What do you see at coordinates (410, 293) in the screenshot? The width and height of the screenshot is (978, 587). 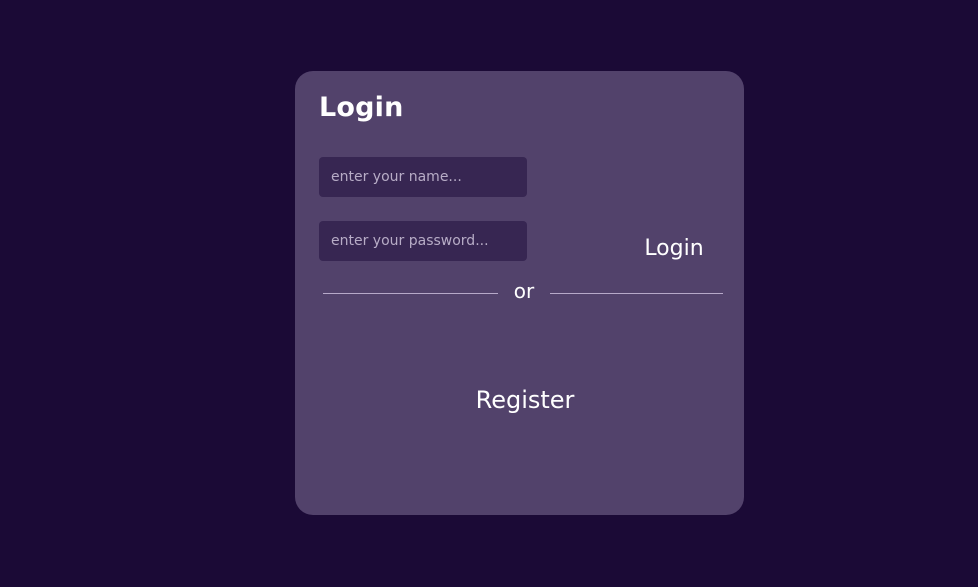 I see `divider-line-left` at bounding box center [410, 293].